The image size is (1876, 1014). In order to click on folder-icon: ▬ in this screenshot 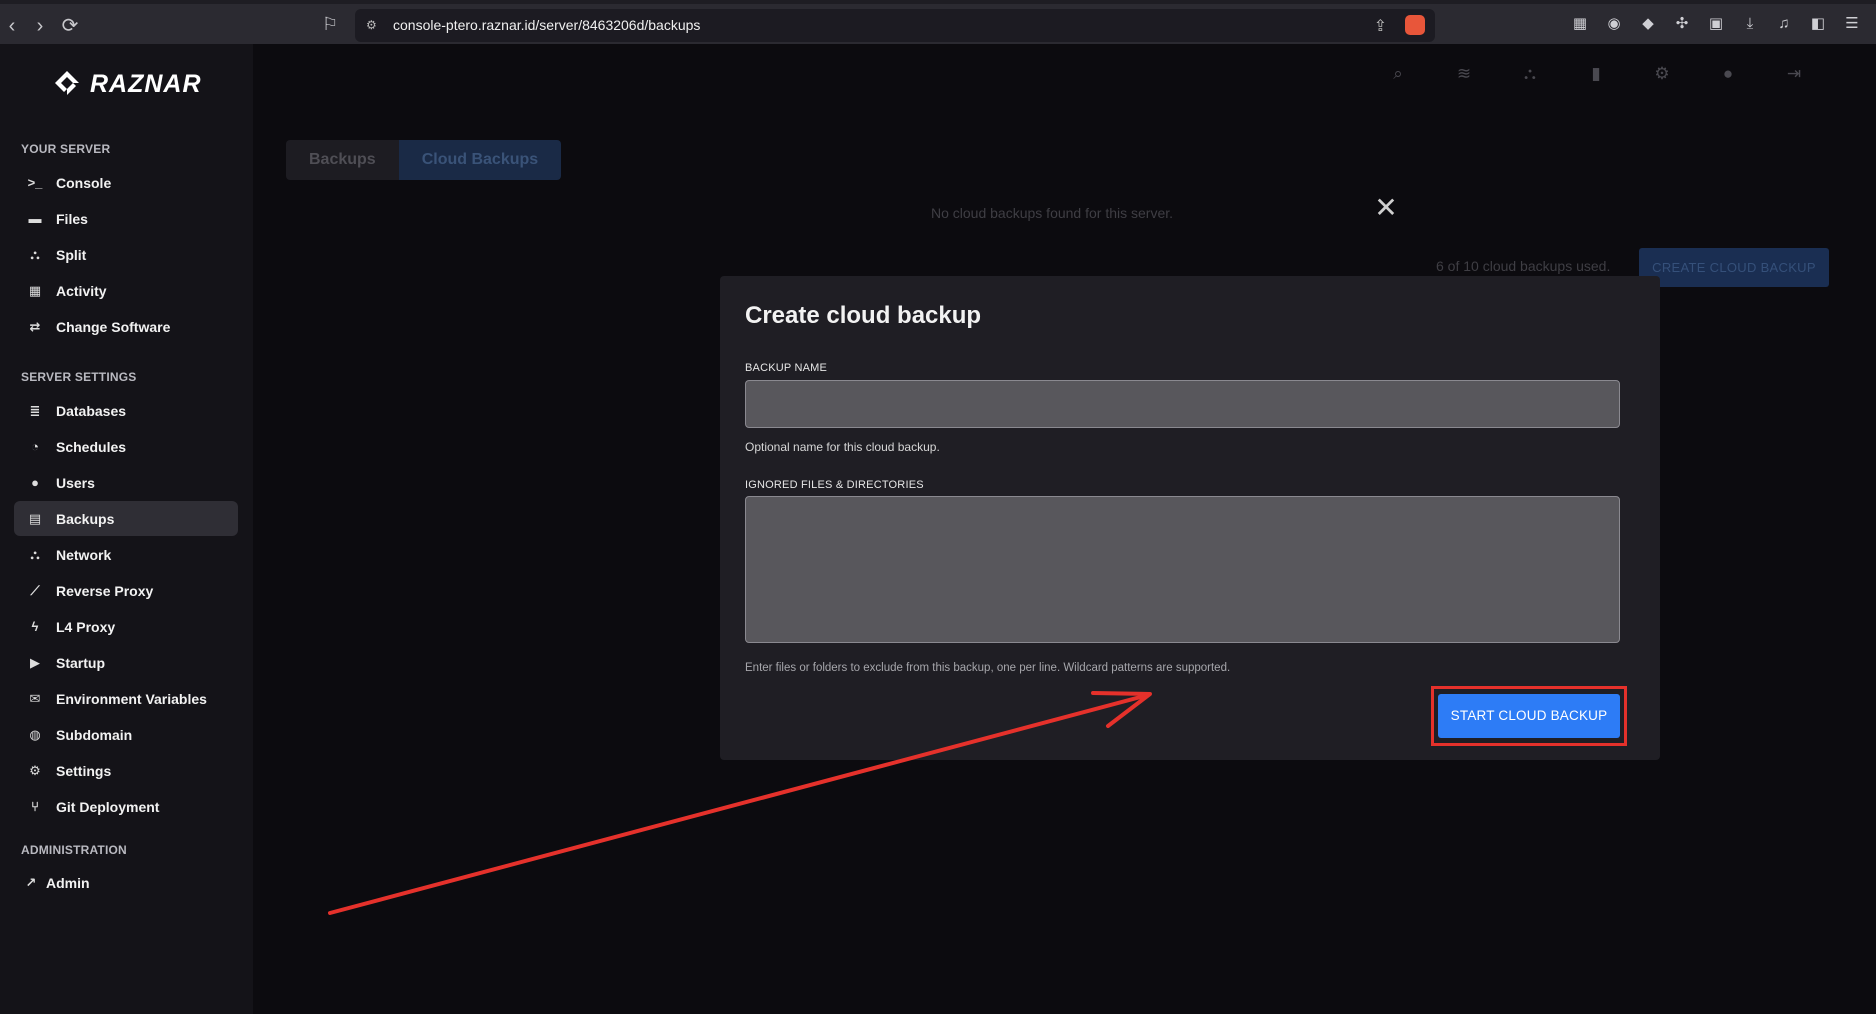, I will do `click(35, 218)`.